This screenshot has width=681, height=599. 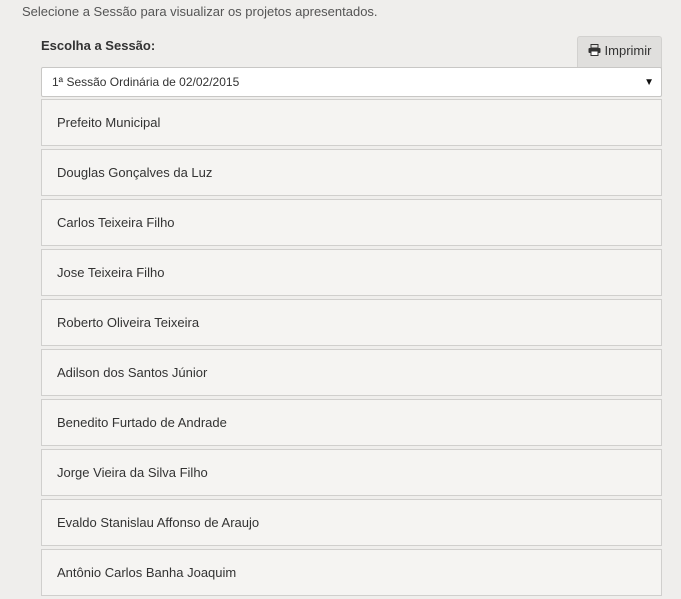 I want to click on member-item: Benedito Furtado de Andrade, so click(x=351, y=422).